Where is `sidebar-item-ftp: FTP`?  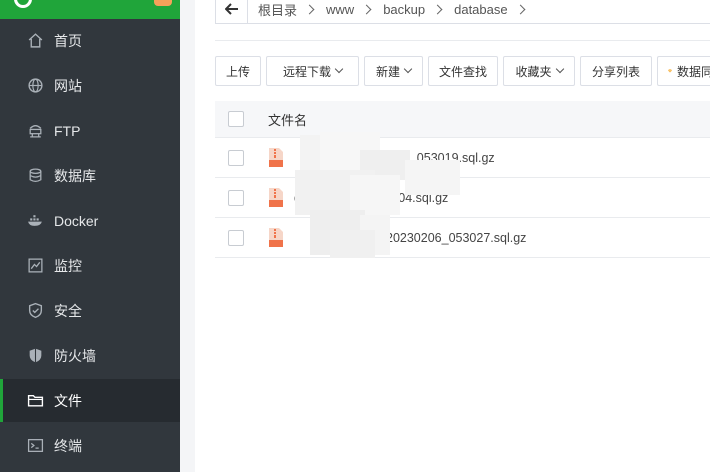
sidebar-item-ftp: FTP is located at coordinates (90, 130).